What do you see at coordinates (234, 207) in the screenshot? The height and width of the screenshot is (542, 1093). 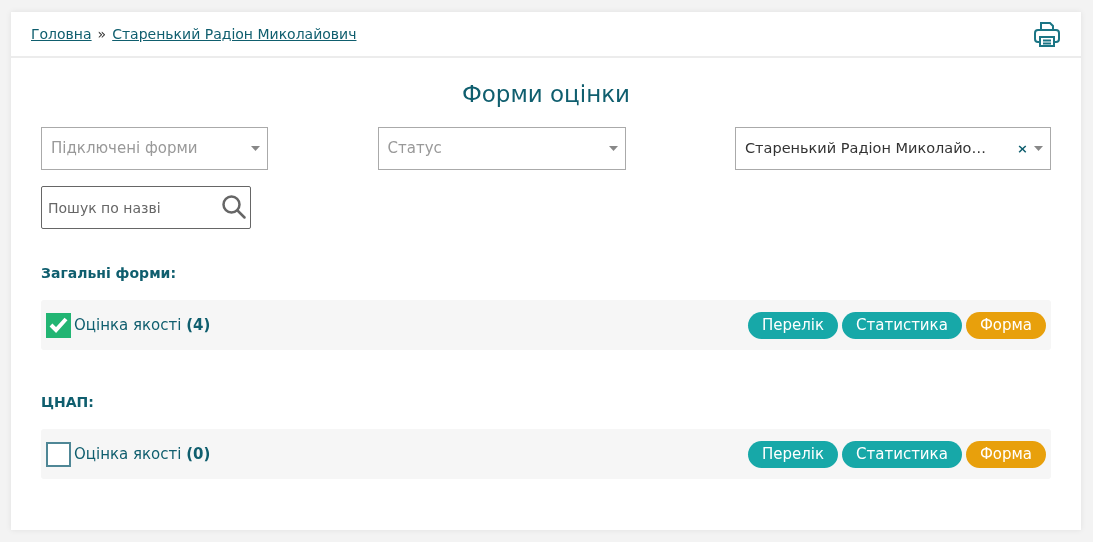 I see `search-icon` at bounding box center [234, 207].